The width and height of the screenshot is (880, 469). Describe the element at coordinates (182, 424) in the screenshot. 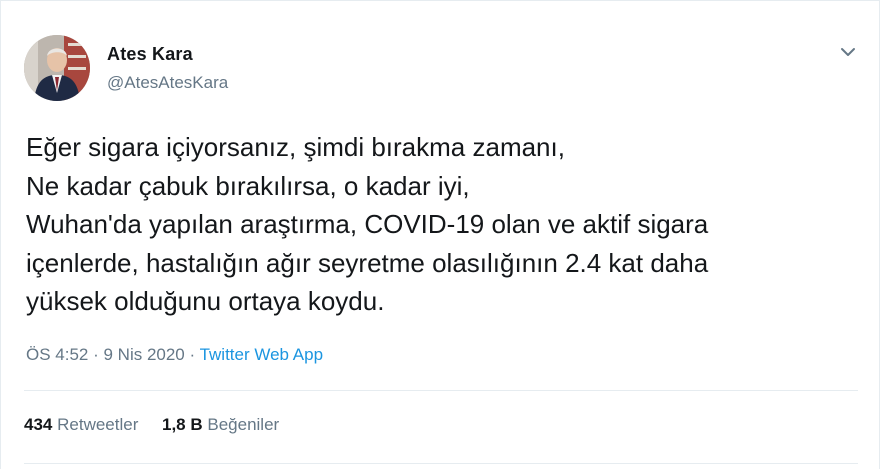

I see `likes-count: 1,8 B` at that location.